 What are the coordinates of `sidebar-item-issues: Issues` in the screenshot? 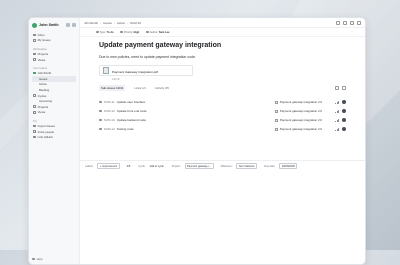 It's located at (54, 78).